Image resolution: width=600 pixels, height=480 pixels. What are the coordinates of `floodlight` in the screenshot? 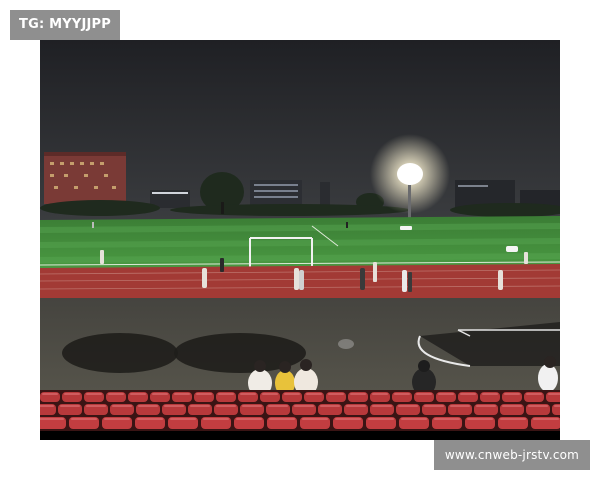 It's located at (410, 174).